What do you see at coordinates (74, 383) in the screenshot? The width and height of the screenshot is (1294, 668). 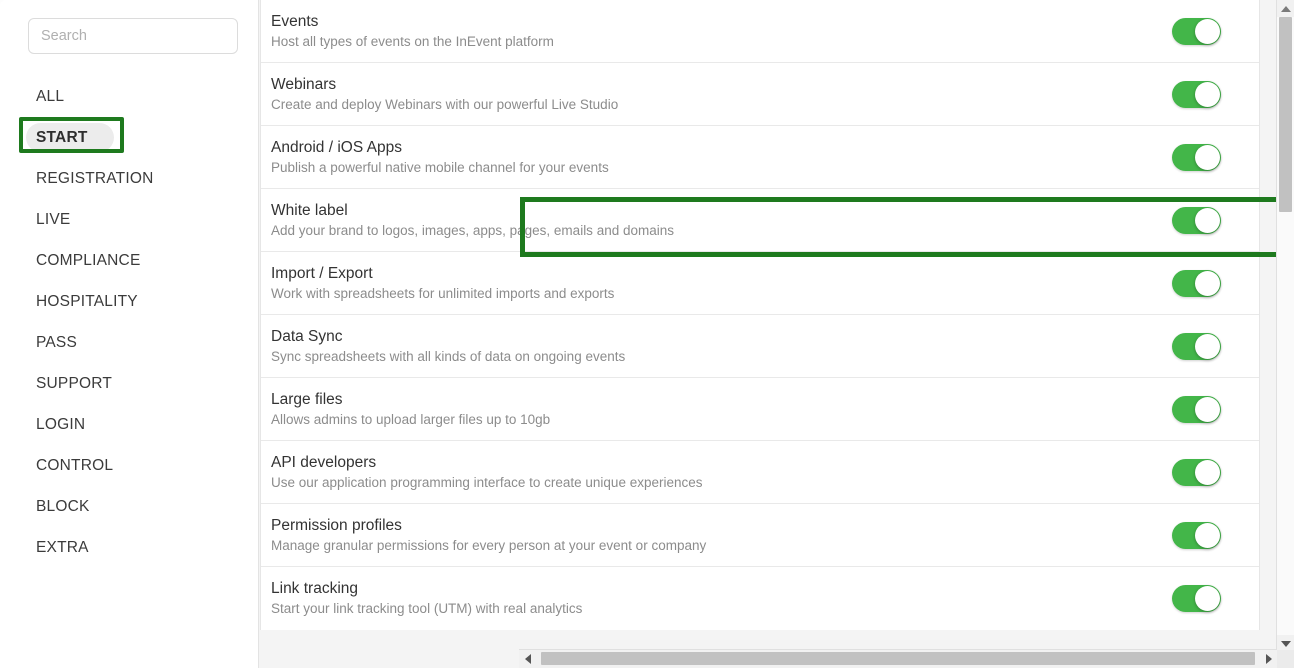 I see `sidebar-item-label: SUPPORT` at bounding box center [74, 383].